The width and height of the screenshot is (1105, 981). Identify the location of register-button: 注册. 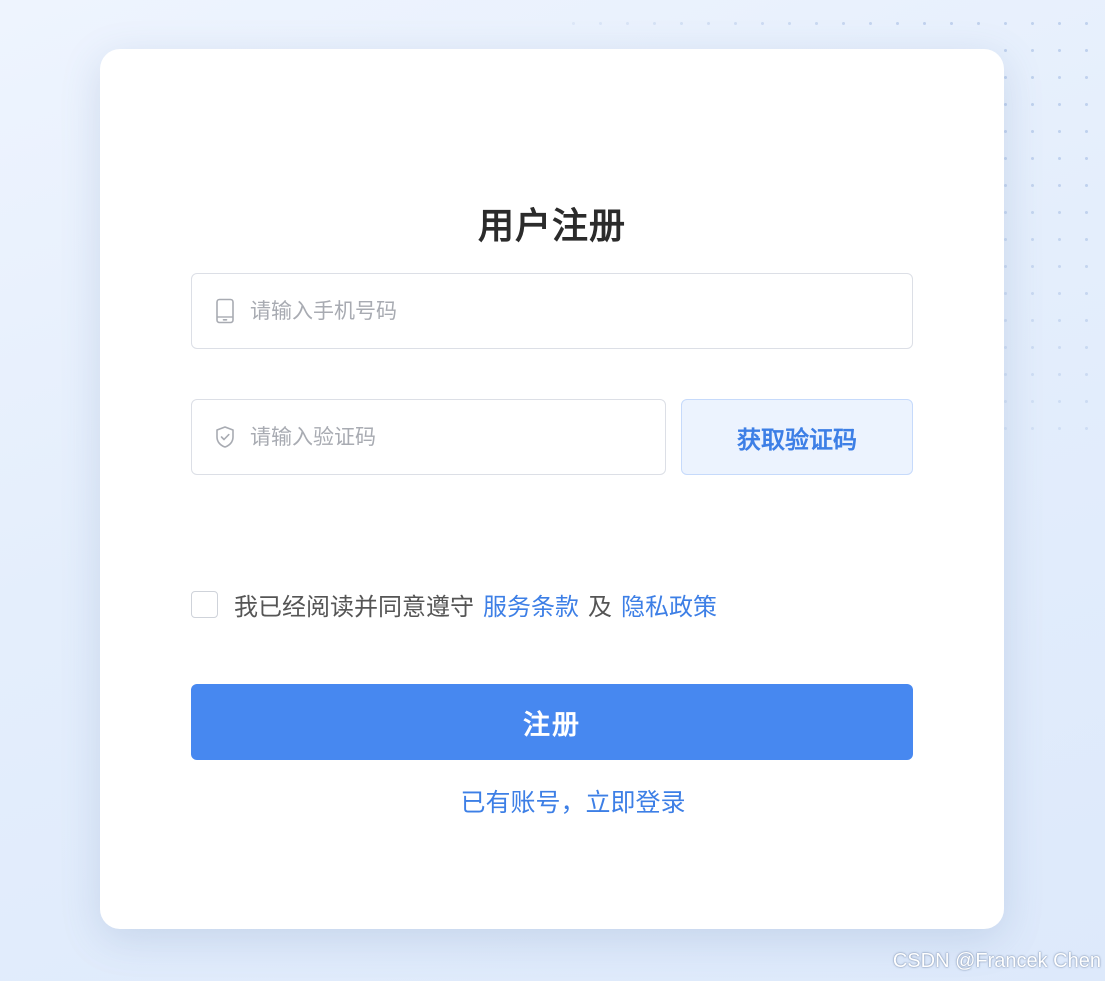
(552, 722).